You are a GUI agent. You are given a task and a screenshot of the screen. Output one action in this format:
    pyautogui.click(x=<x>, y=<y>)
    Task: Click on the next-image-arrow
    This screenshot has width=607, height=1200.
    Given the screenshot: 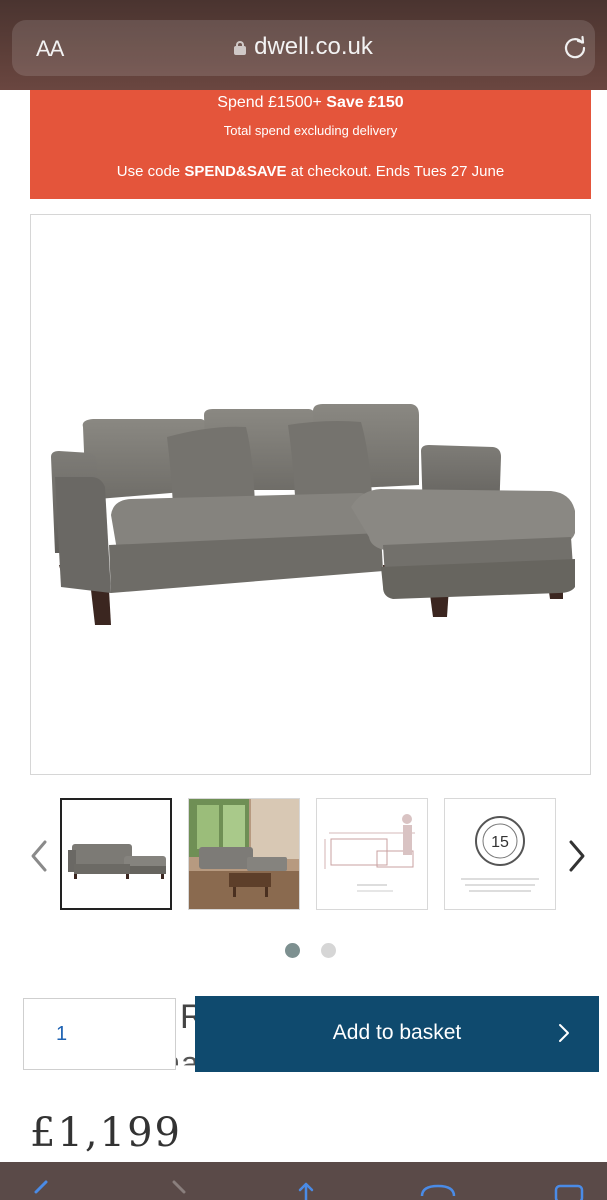 What is the action you would take?
    pyautogui.click(x=577, y=856)
    